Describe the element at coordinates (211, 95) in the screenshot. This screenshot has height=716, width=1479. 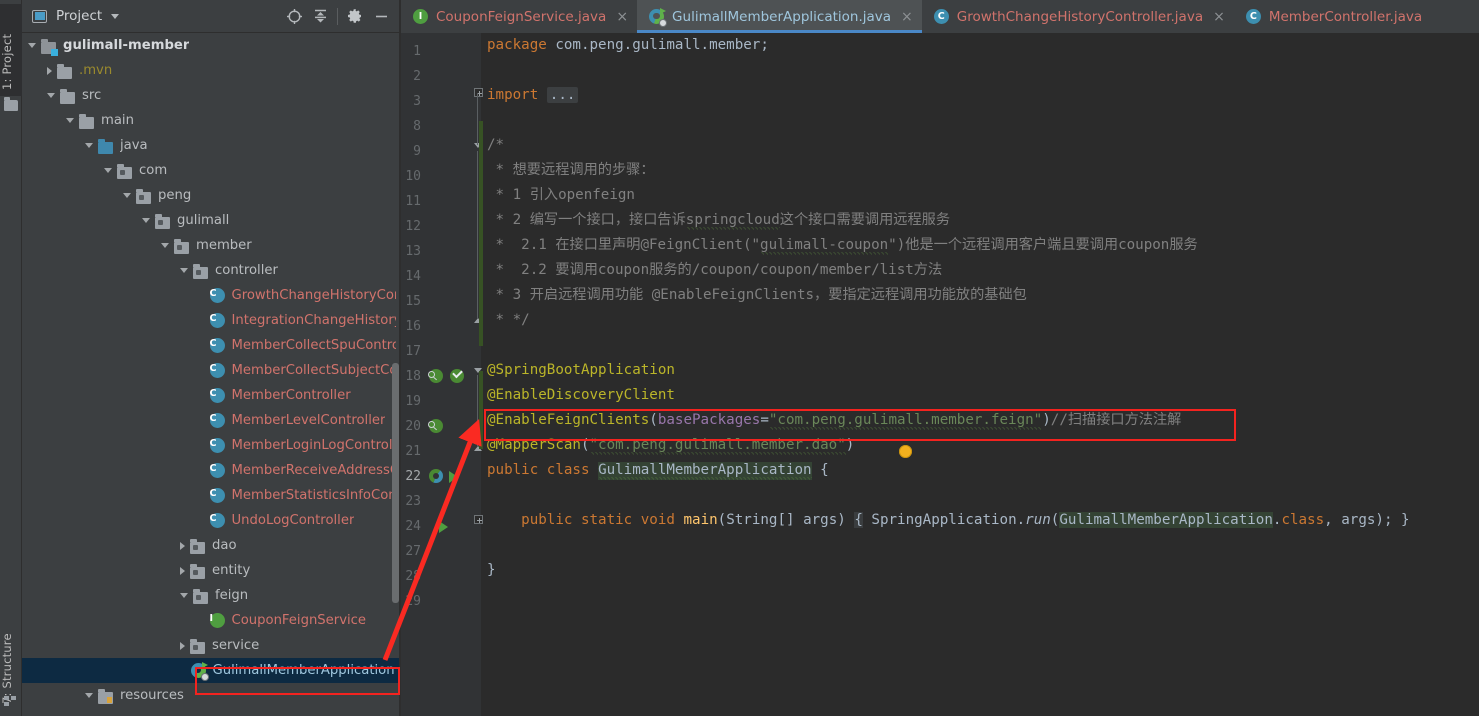
I see `tree-item-src: src` at that location.